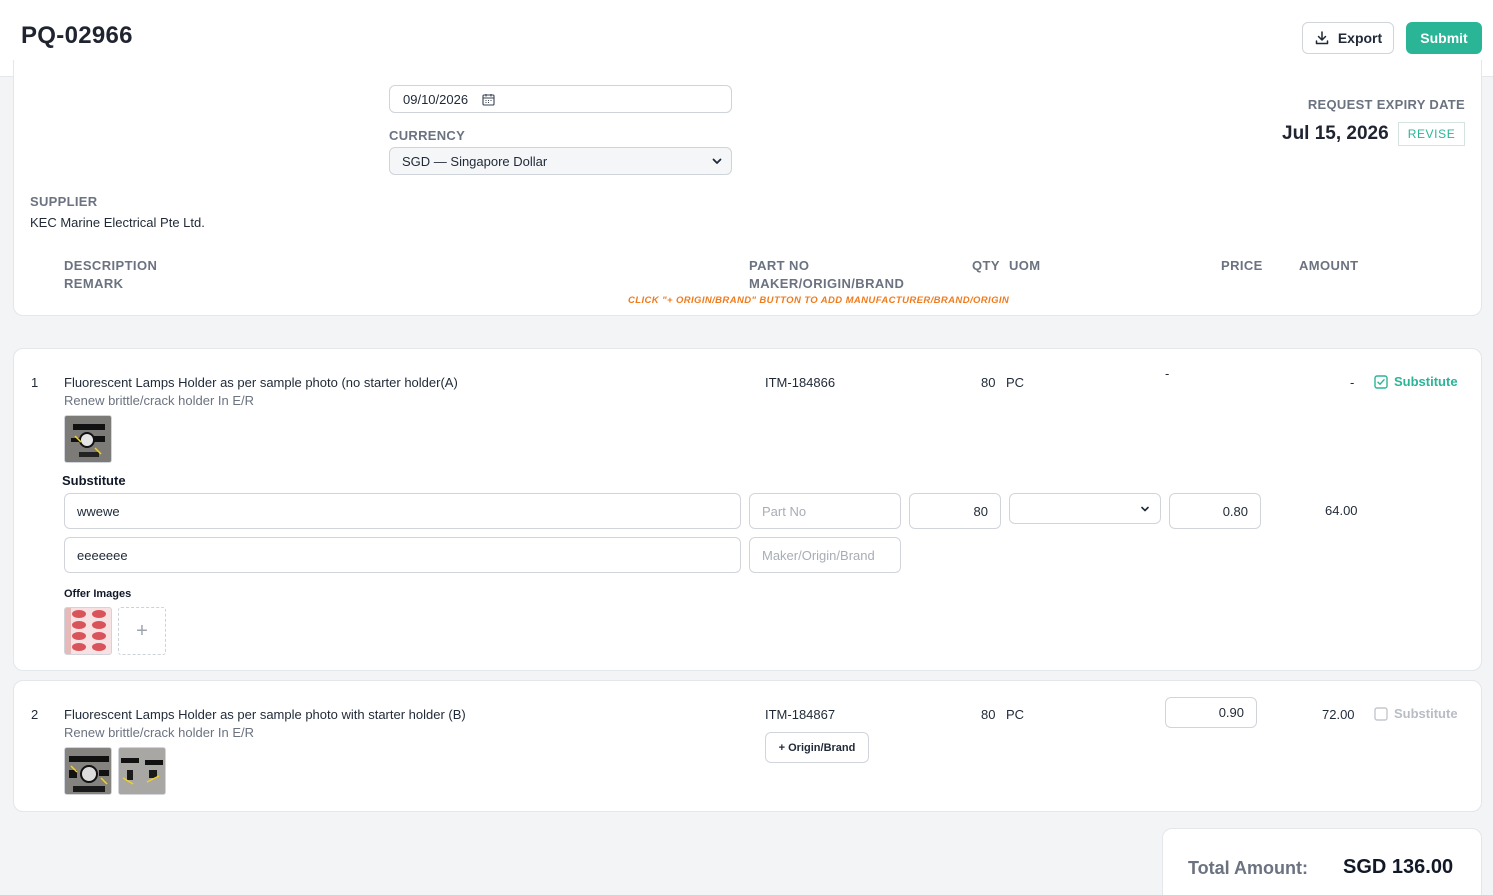 The image size is (1493, 895). I want to click on header-part-no: PART NO, so click(779, 265).